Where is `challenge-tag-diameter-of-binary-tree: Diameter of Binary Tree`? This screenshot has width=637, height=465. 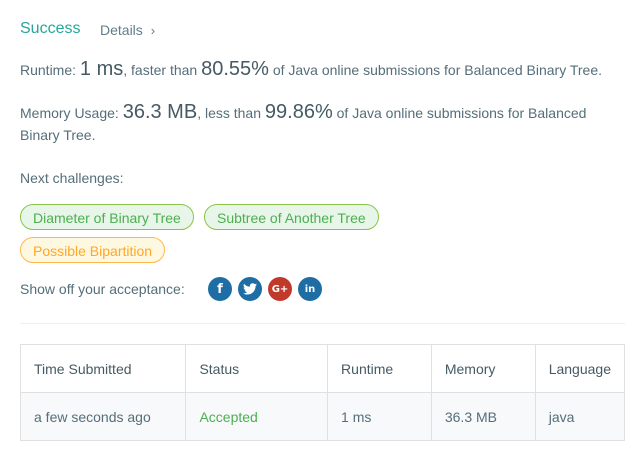
challenge-tag-diameter-of-binary-tree: Diameter of Binary Tree is located at coordinates (107, 217).